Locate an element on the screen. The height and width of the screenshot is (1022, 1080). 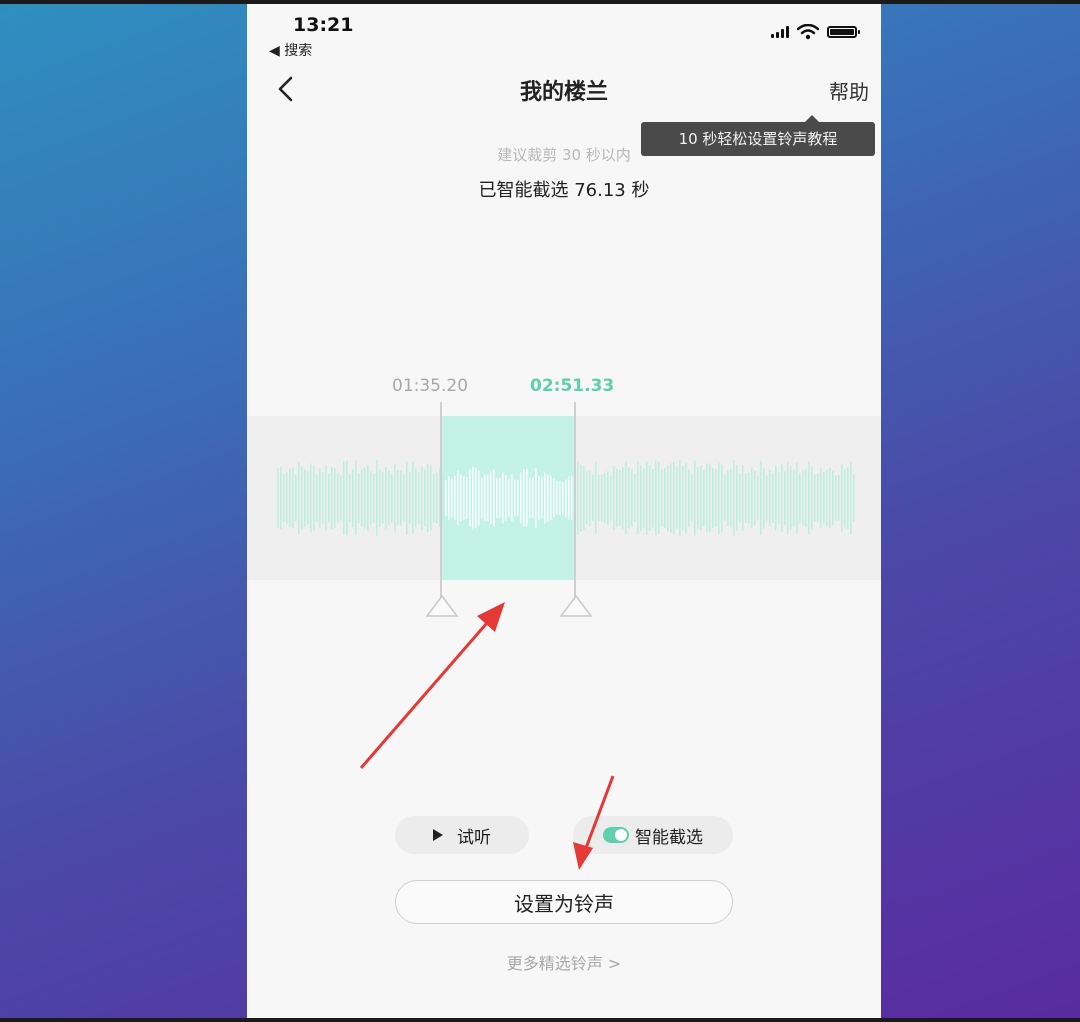
start-handle-line is located at coordinates (441, 500).